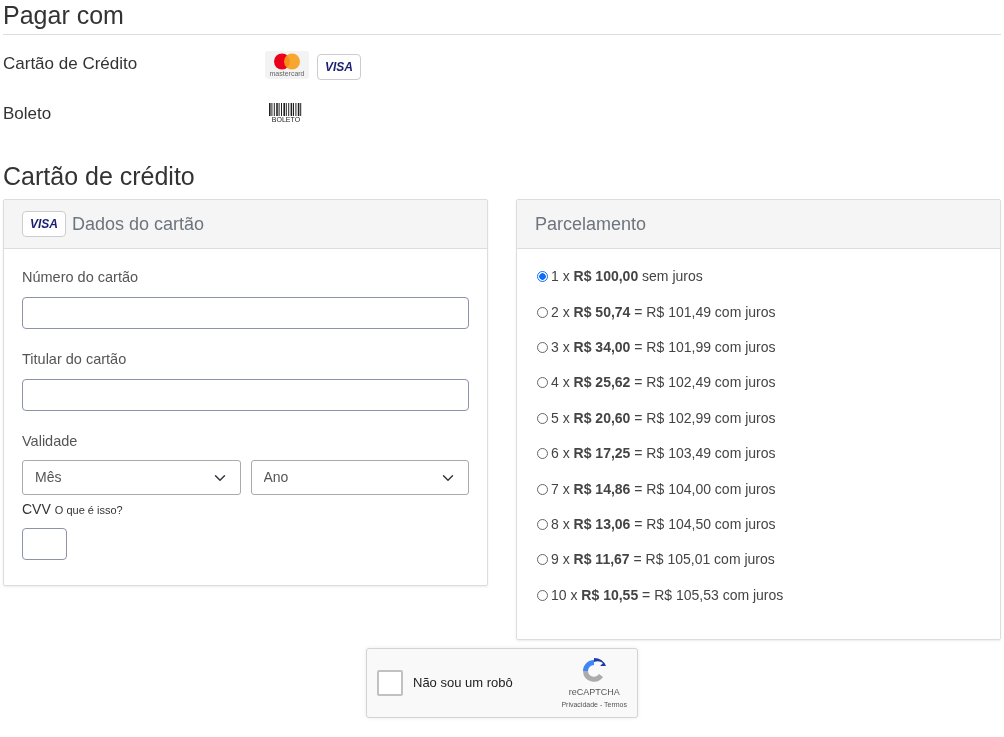 The height and width of the screenshot is (737, 1004). Describe the element at coordinates (359, 478) in the screenshot. I see `year-select: Ano` at that location.